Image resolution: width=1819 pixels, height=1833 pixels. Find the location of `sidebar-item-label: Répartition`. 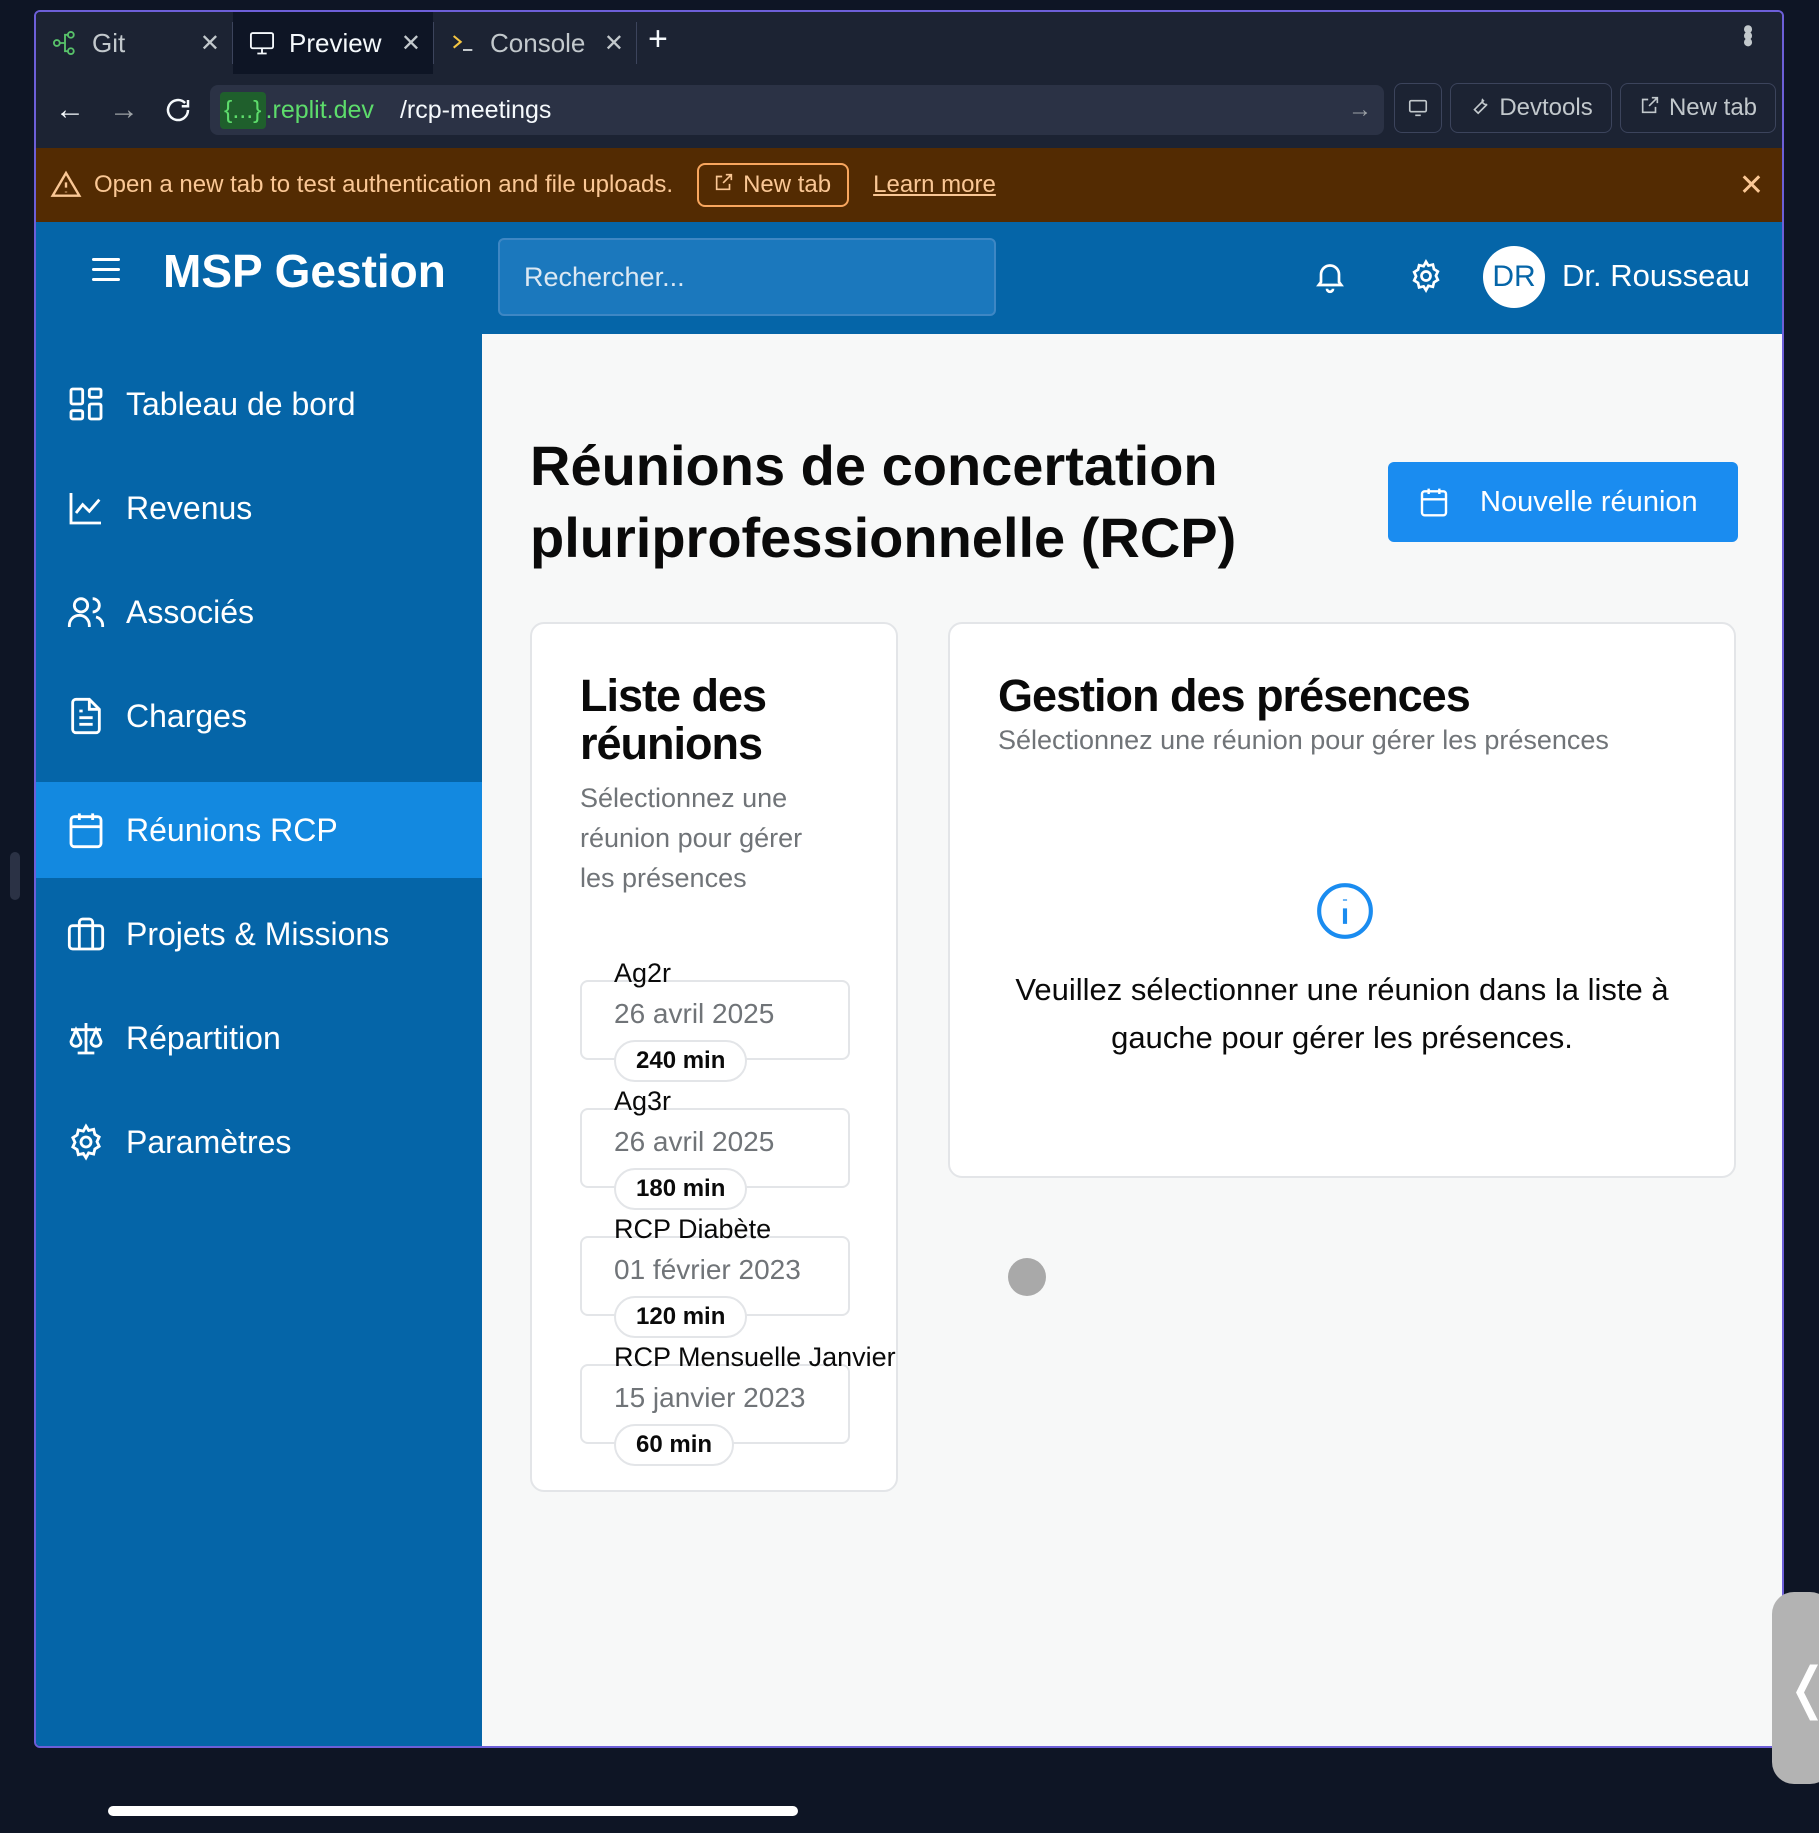

sidebar-item-label: Répartition is located at coordinates (203, 1037).